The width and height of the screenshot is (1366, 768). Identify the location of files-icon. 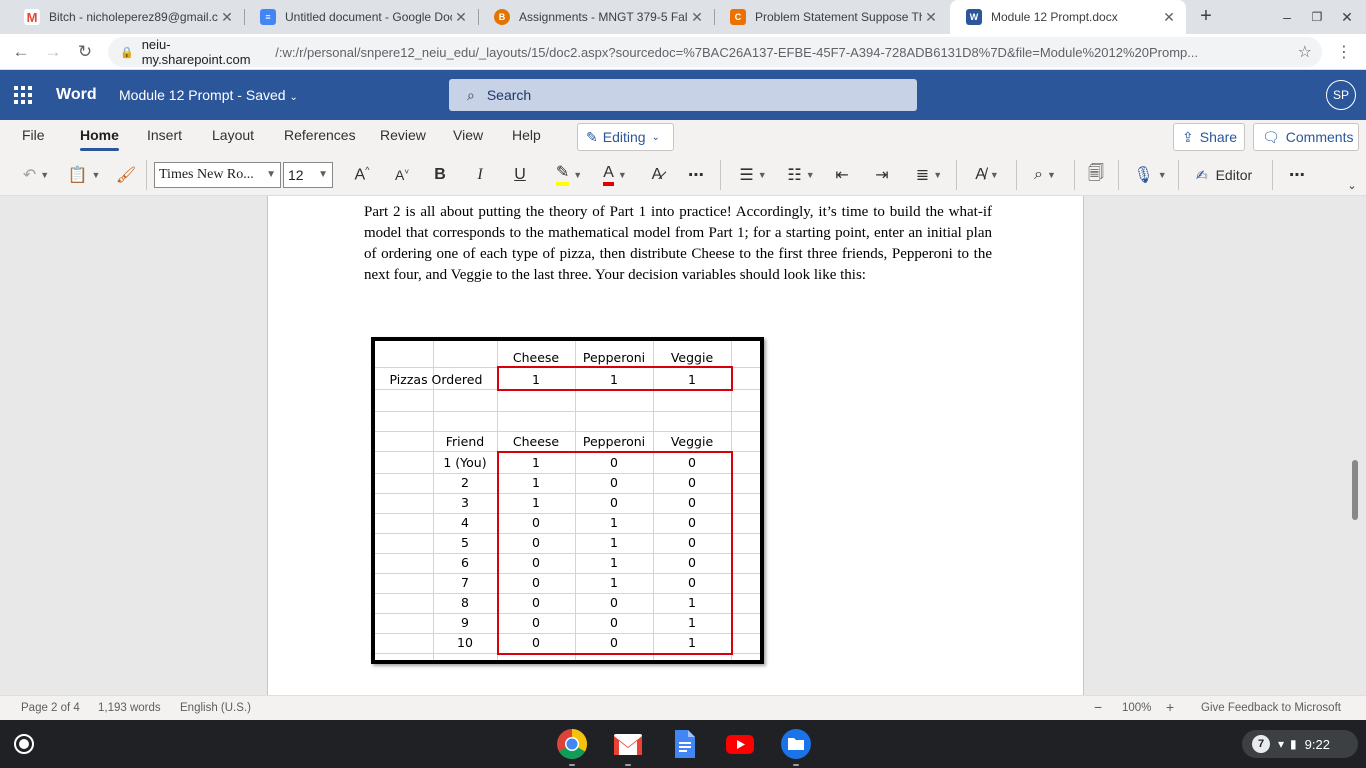
(796, 744).